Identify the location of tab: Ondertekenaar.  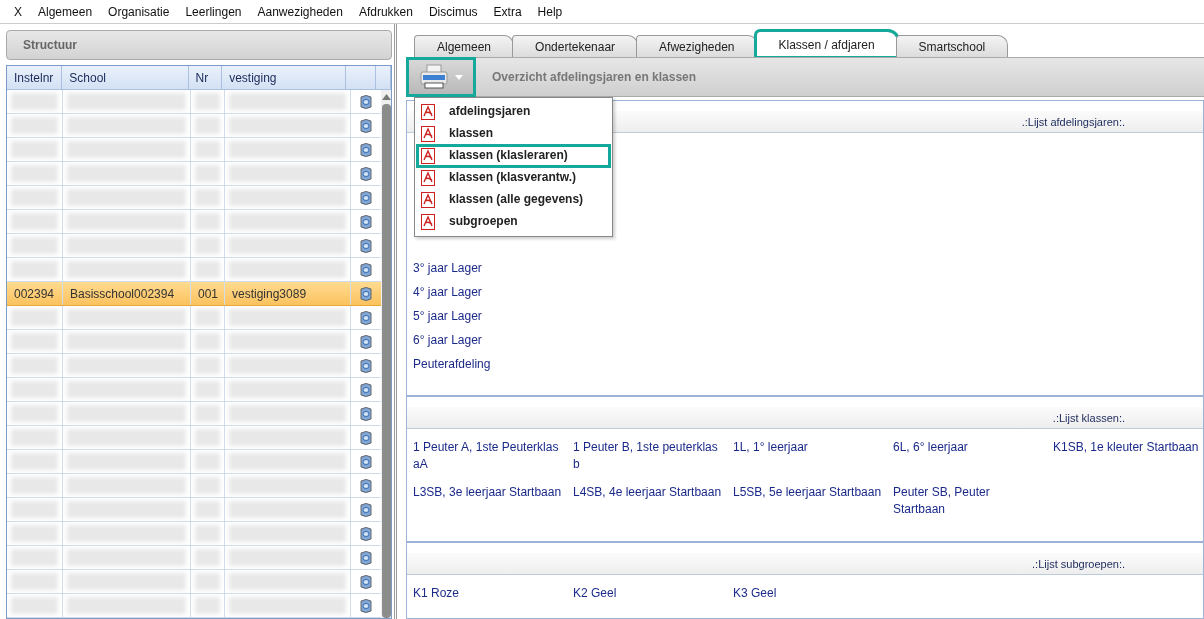
(575, 46).